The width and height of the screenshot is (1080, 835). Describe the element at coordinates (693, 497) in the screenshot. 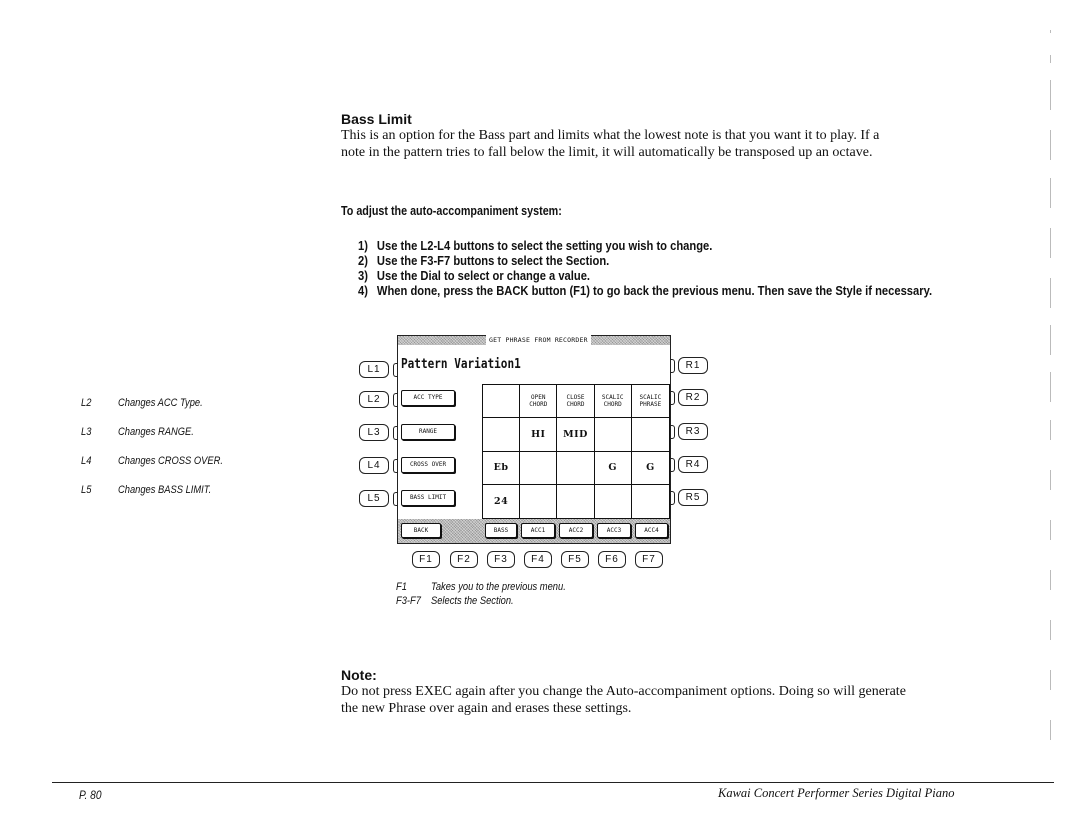

I see `r5-button: R5` at that location.